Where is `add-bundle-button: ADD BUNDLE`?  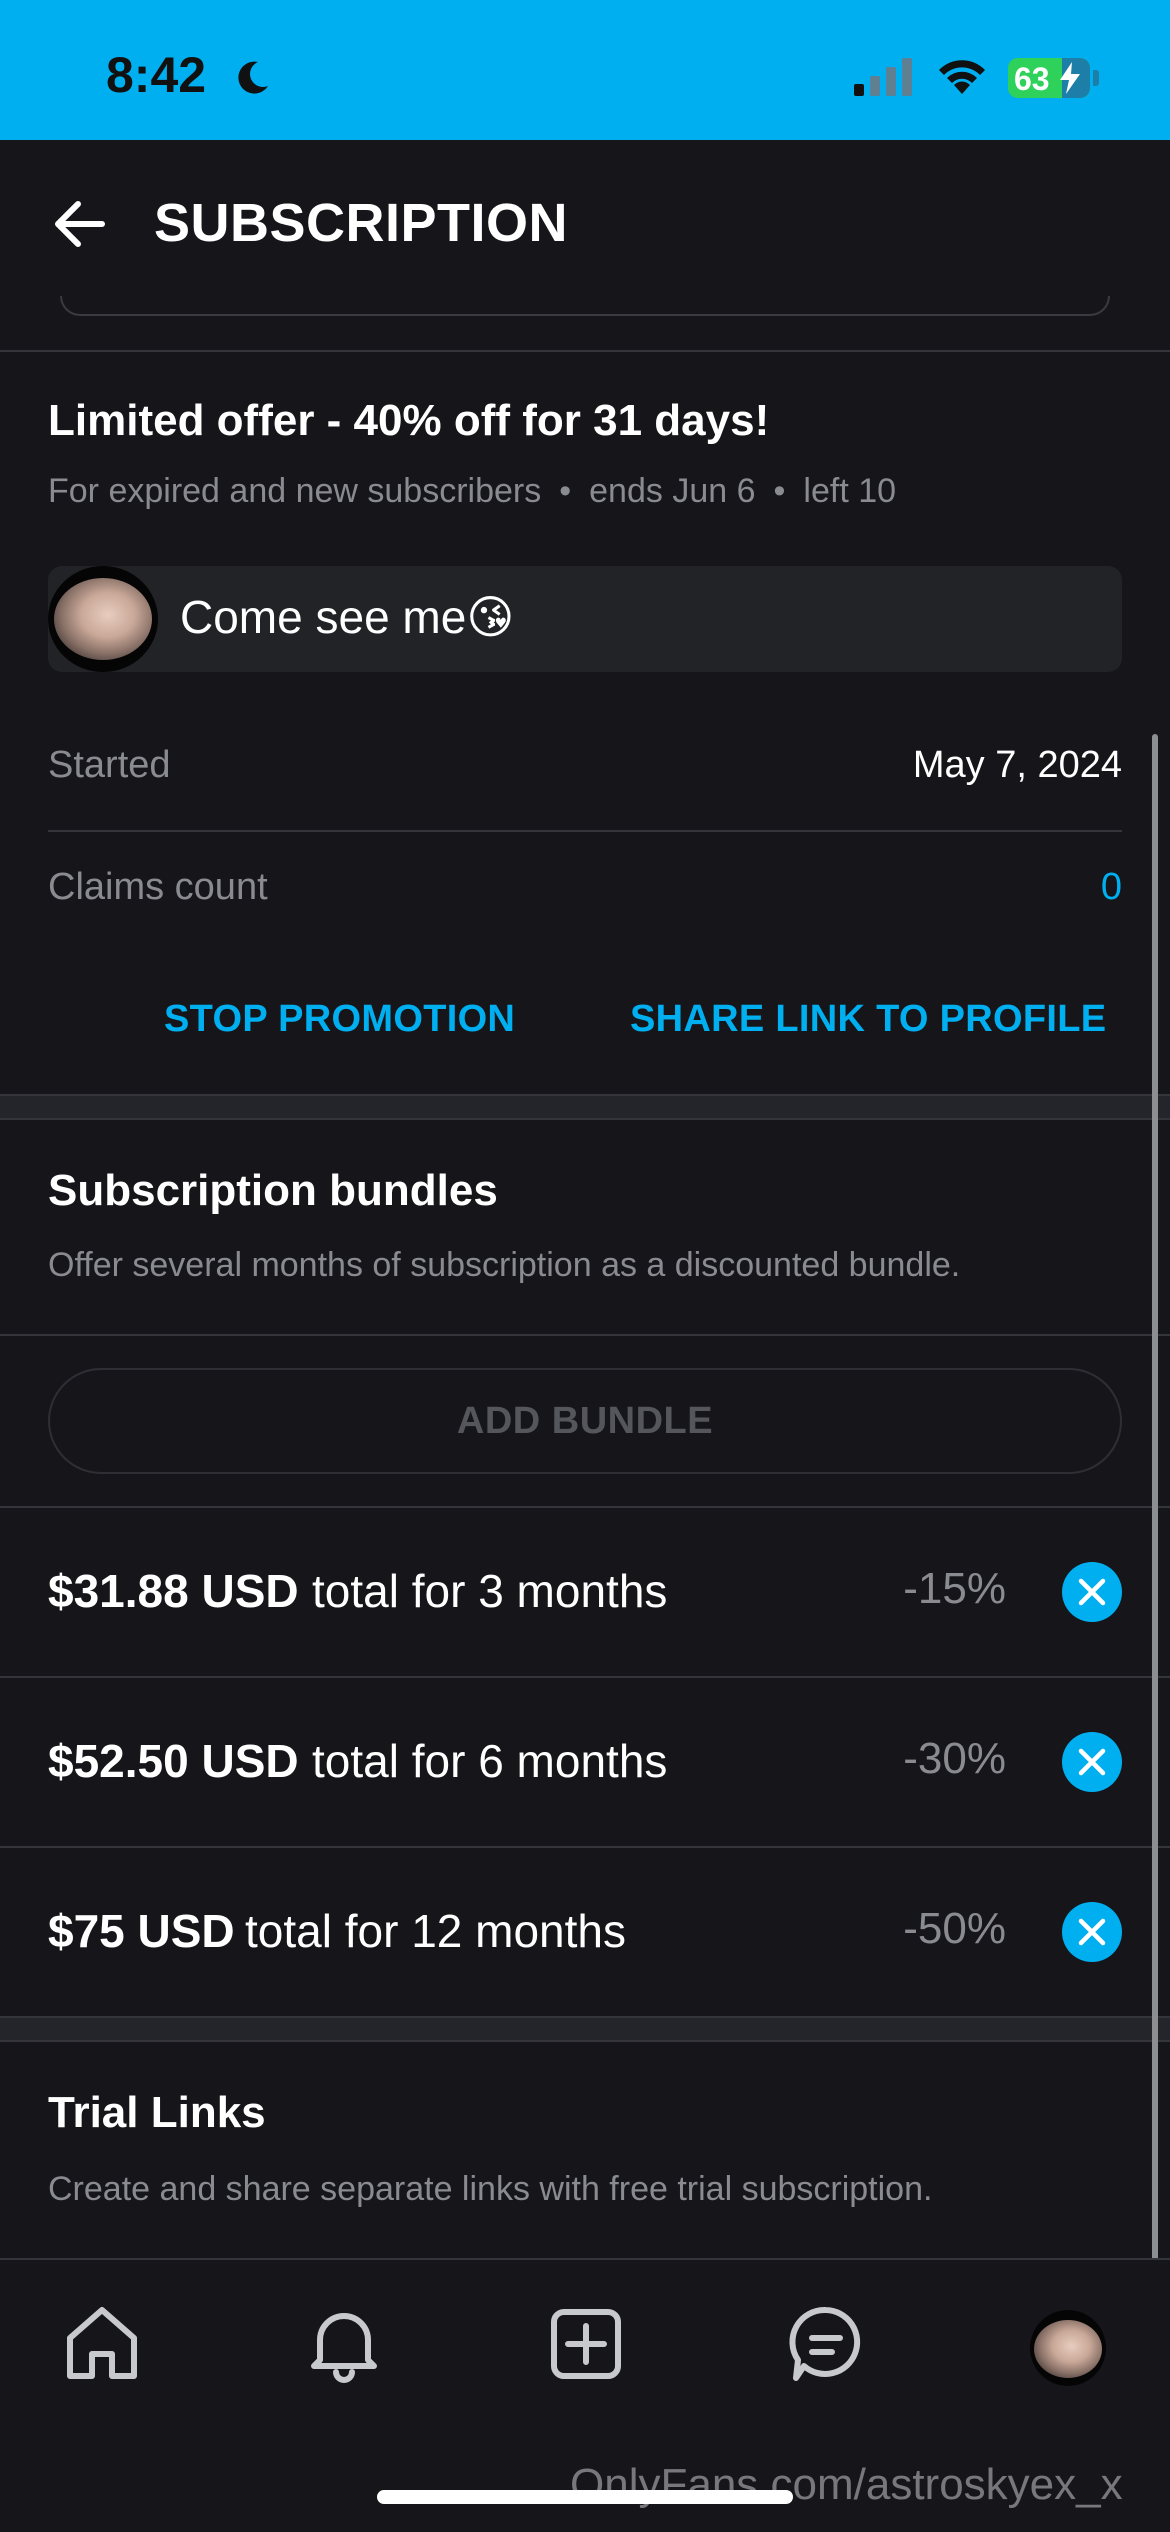
add-bundle-button: ADD BUNDLE is located at coordinates (585, 1421).